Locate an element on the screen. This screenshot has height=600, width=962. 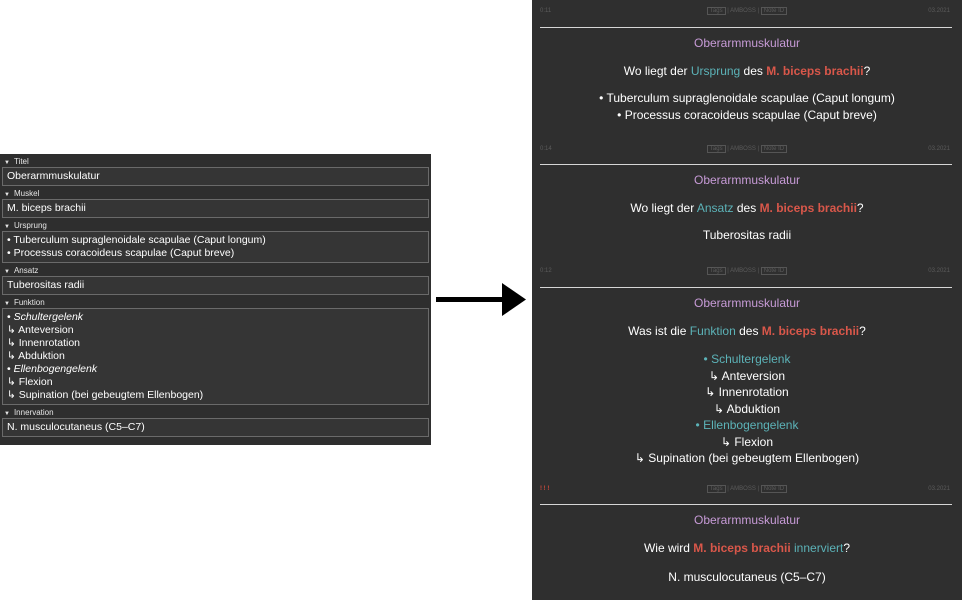
card-answer-line: ↳ Anteversion is located at coordinates (747, 375).